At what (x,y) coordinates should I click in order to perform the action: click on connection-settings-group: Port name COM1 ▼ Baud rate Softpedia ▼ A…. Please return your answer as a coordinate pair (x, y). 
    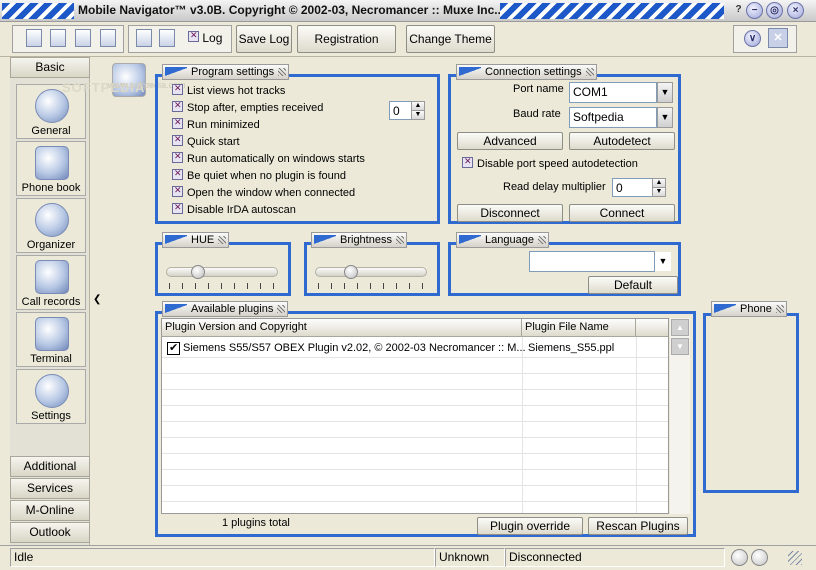
    Looking at the image, I should click on (564, 149).